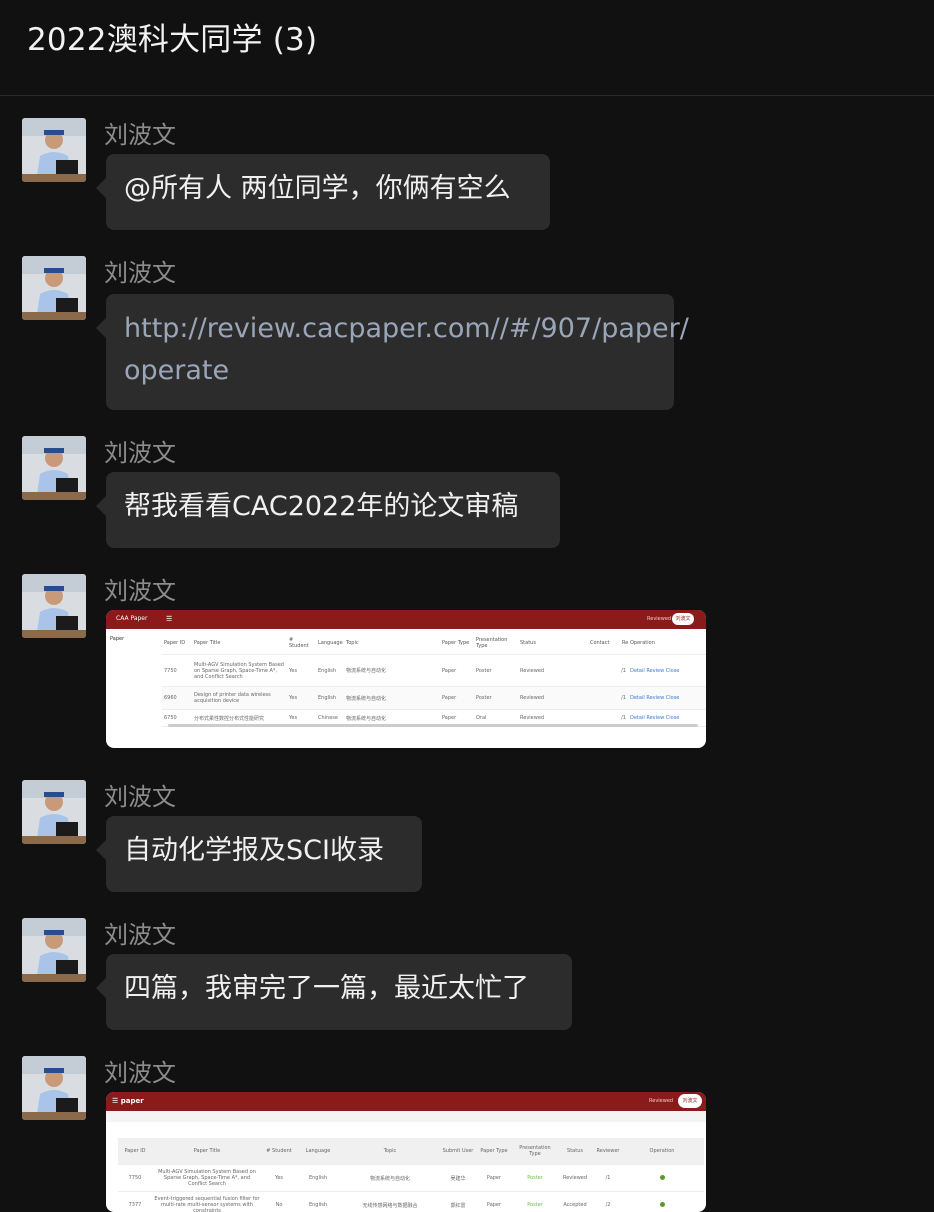 The height and width of the screenshot is (1212, 934). Describe the element at coordinates (390, 371) in the screenshot. I see `link-line: operate` at that location.